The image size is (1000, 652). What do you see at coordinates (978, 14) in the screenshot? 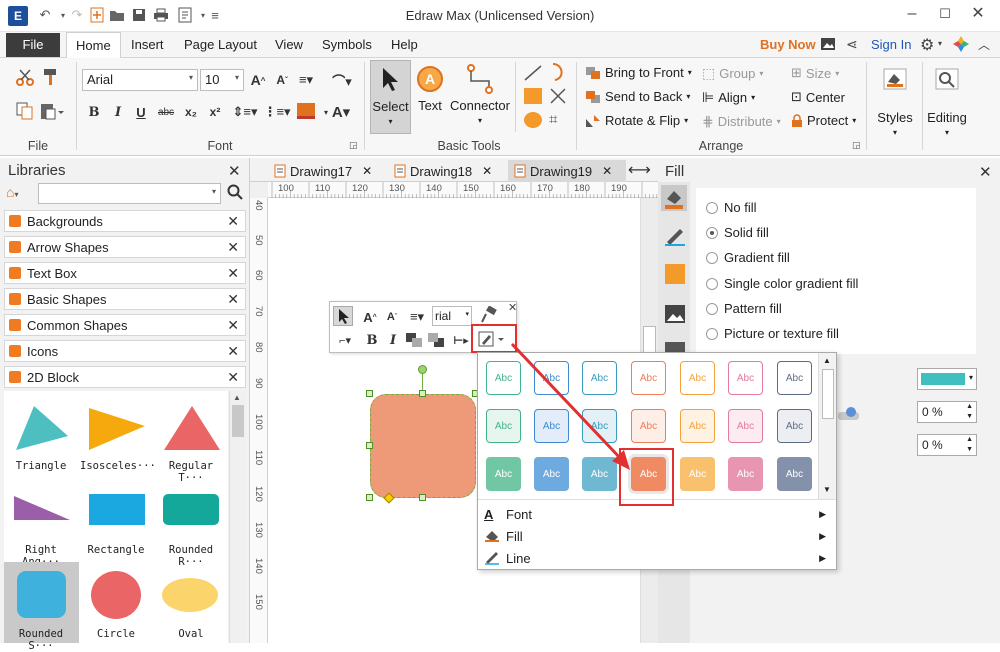
I see `close-window-button: ✕` at bounding box center [978, 14].